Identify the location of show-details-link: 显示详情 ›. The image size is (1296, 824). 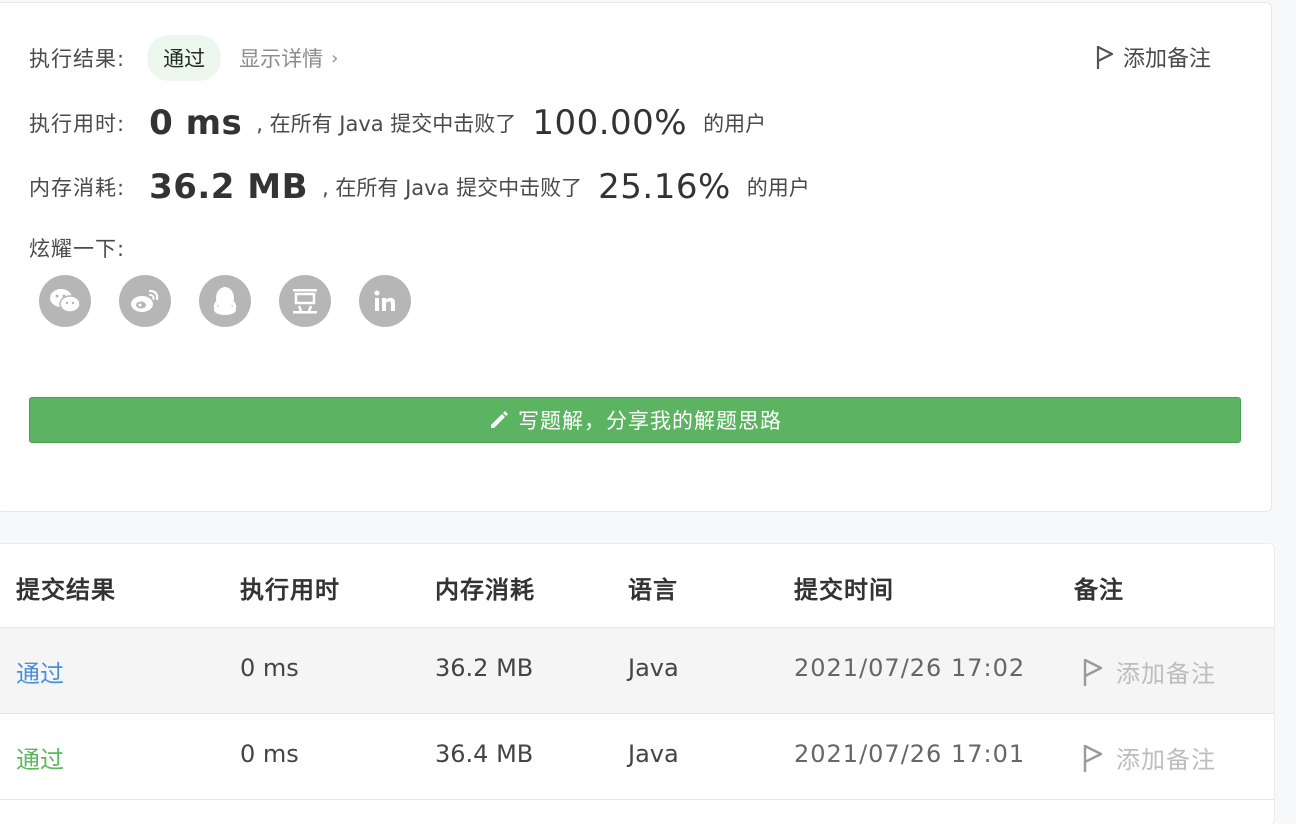
(288, 58).